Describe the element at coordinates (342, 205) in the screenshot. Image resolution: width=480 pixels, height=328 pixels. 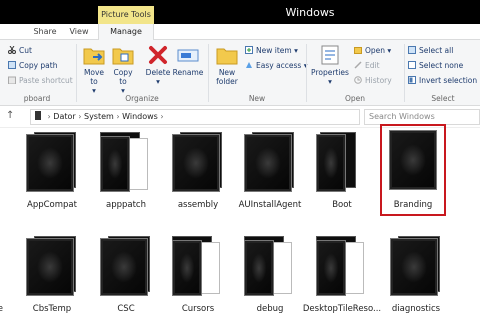
I see `folder-name: Boot` at that location.